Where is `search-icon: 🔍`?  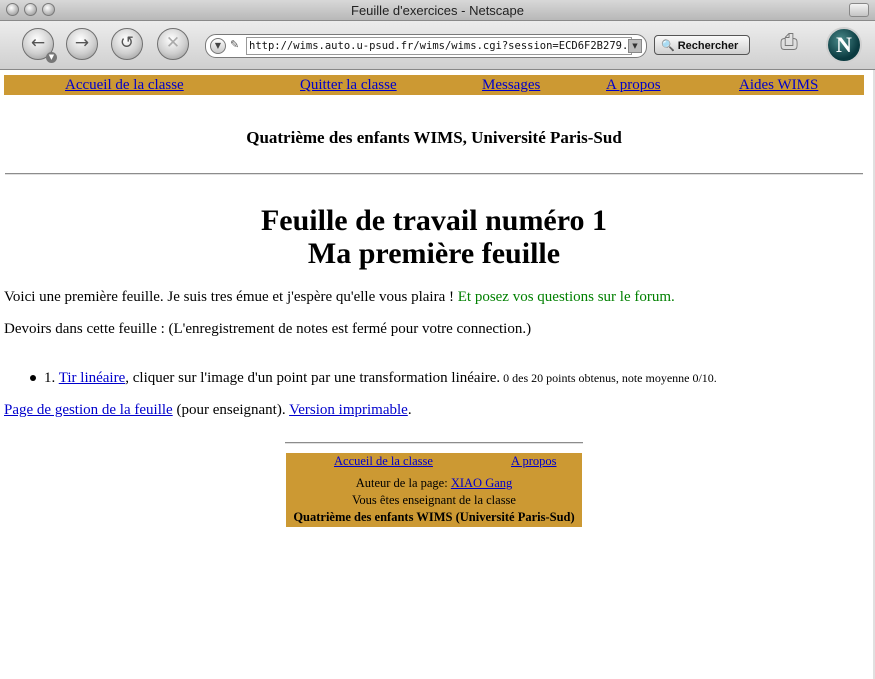 search-icon: 🔍 is located at coordinates (668, 45).